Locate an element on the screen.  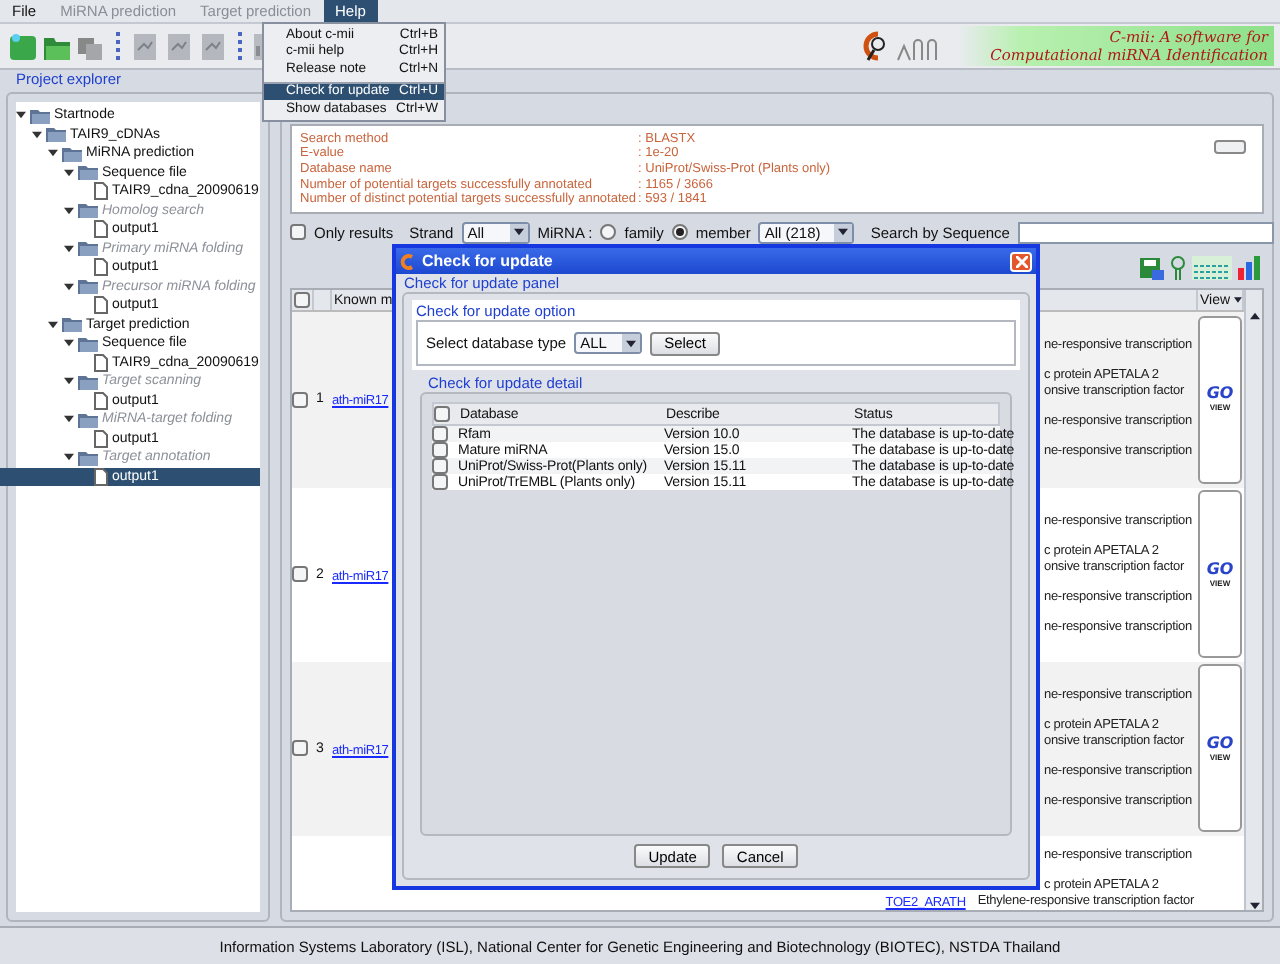
bar-chart-icon is located at coordinates (1249, 267).